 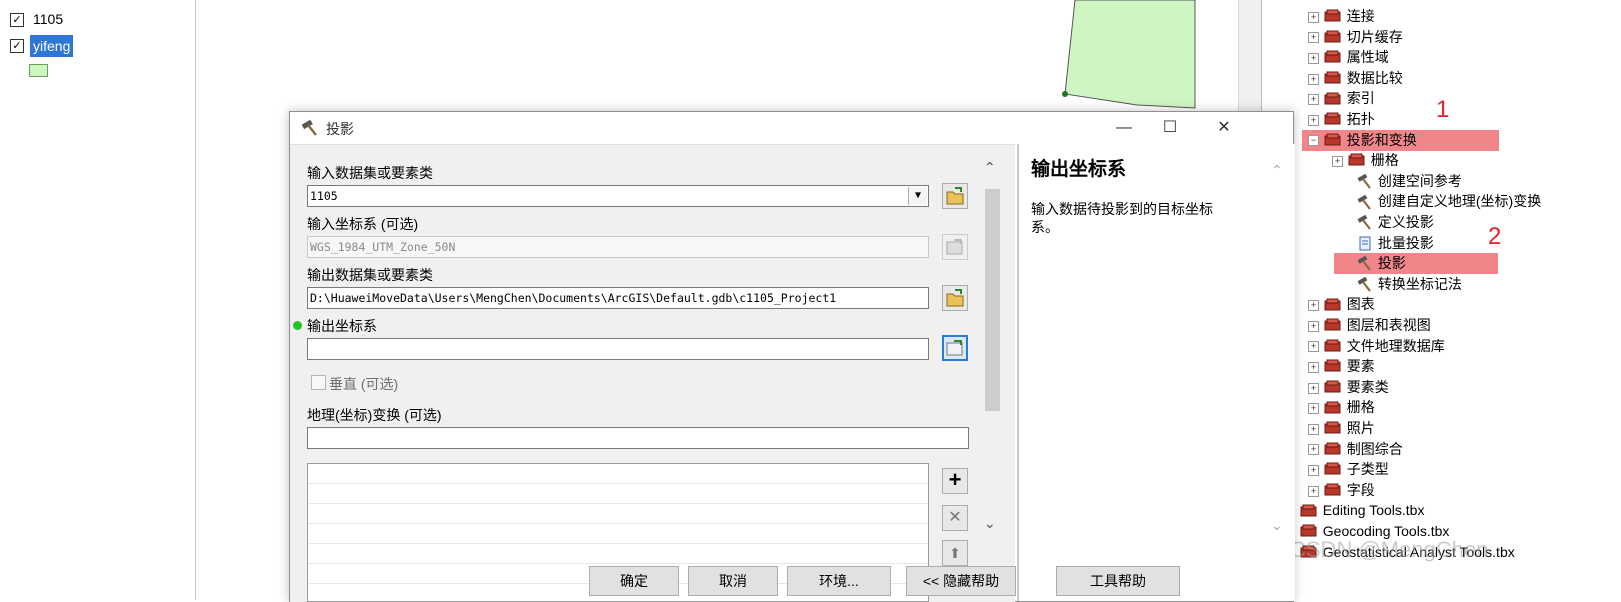 I want to click on output-dataset-label: 输出数据集或要素类, so click(x=370, y=275).